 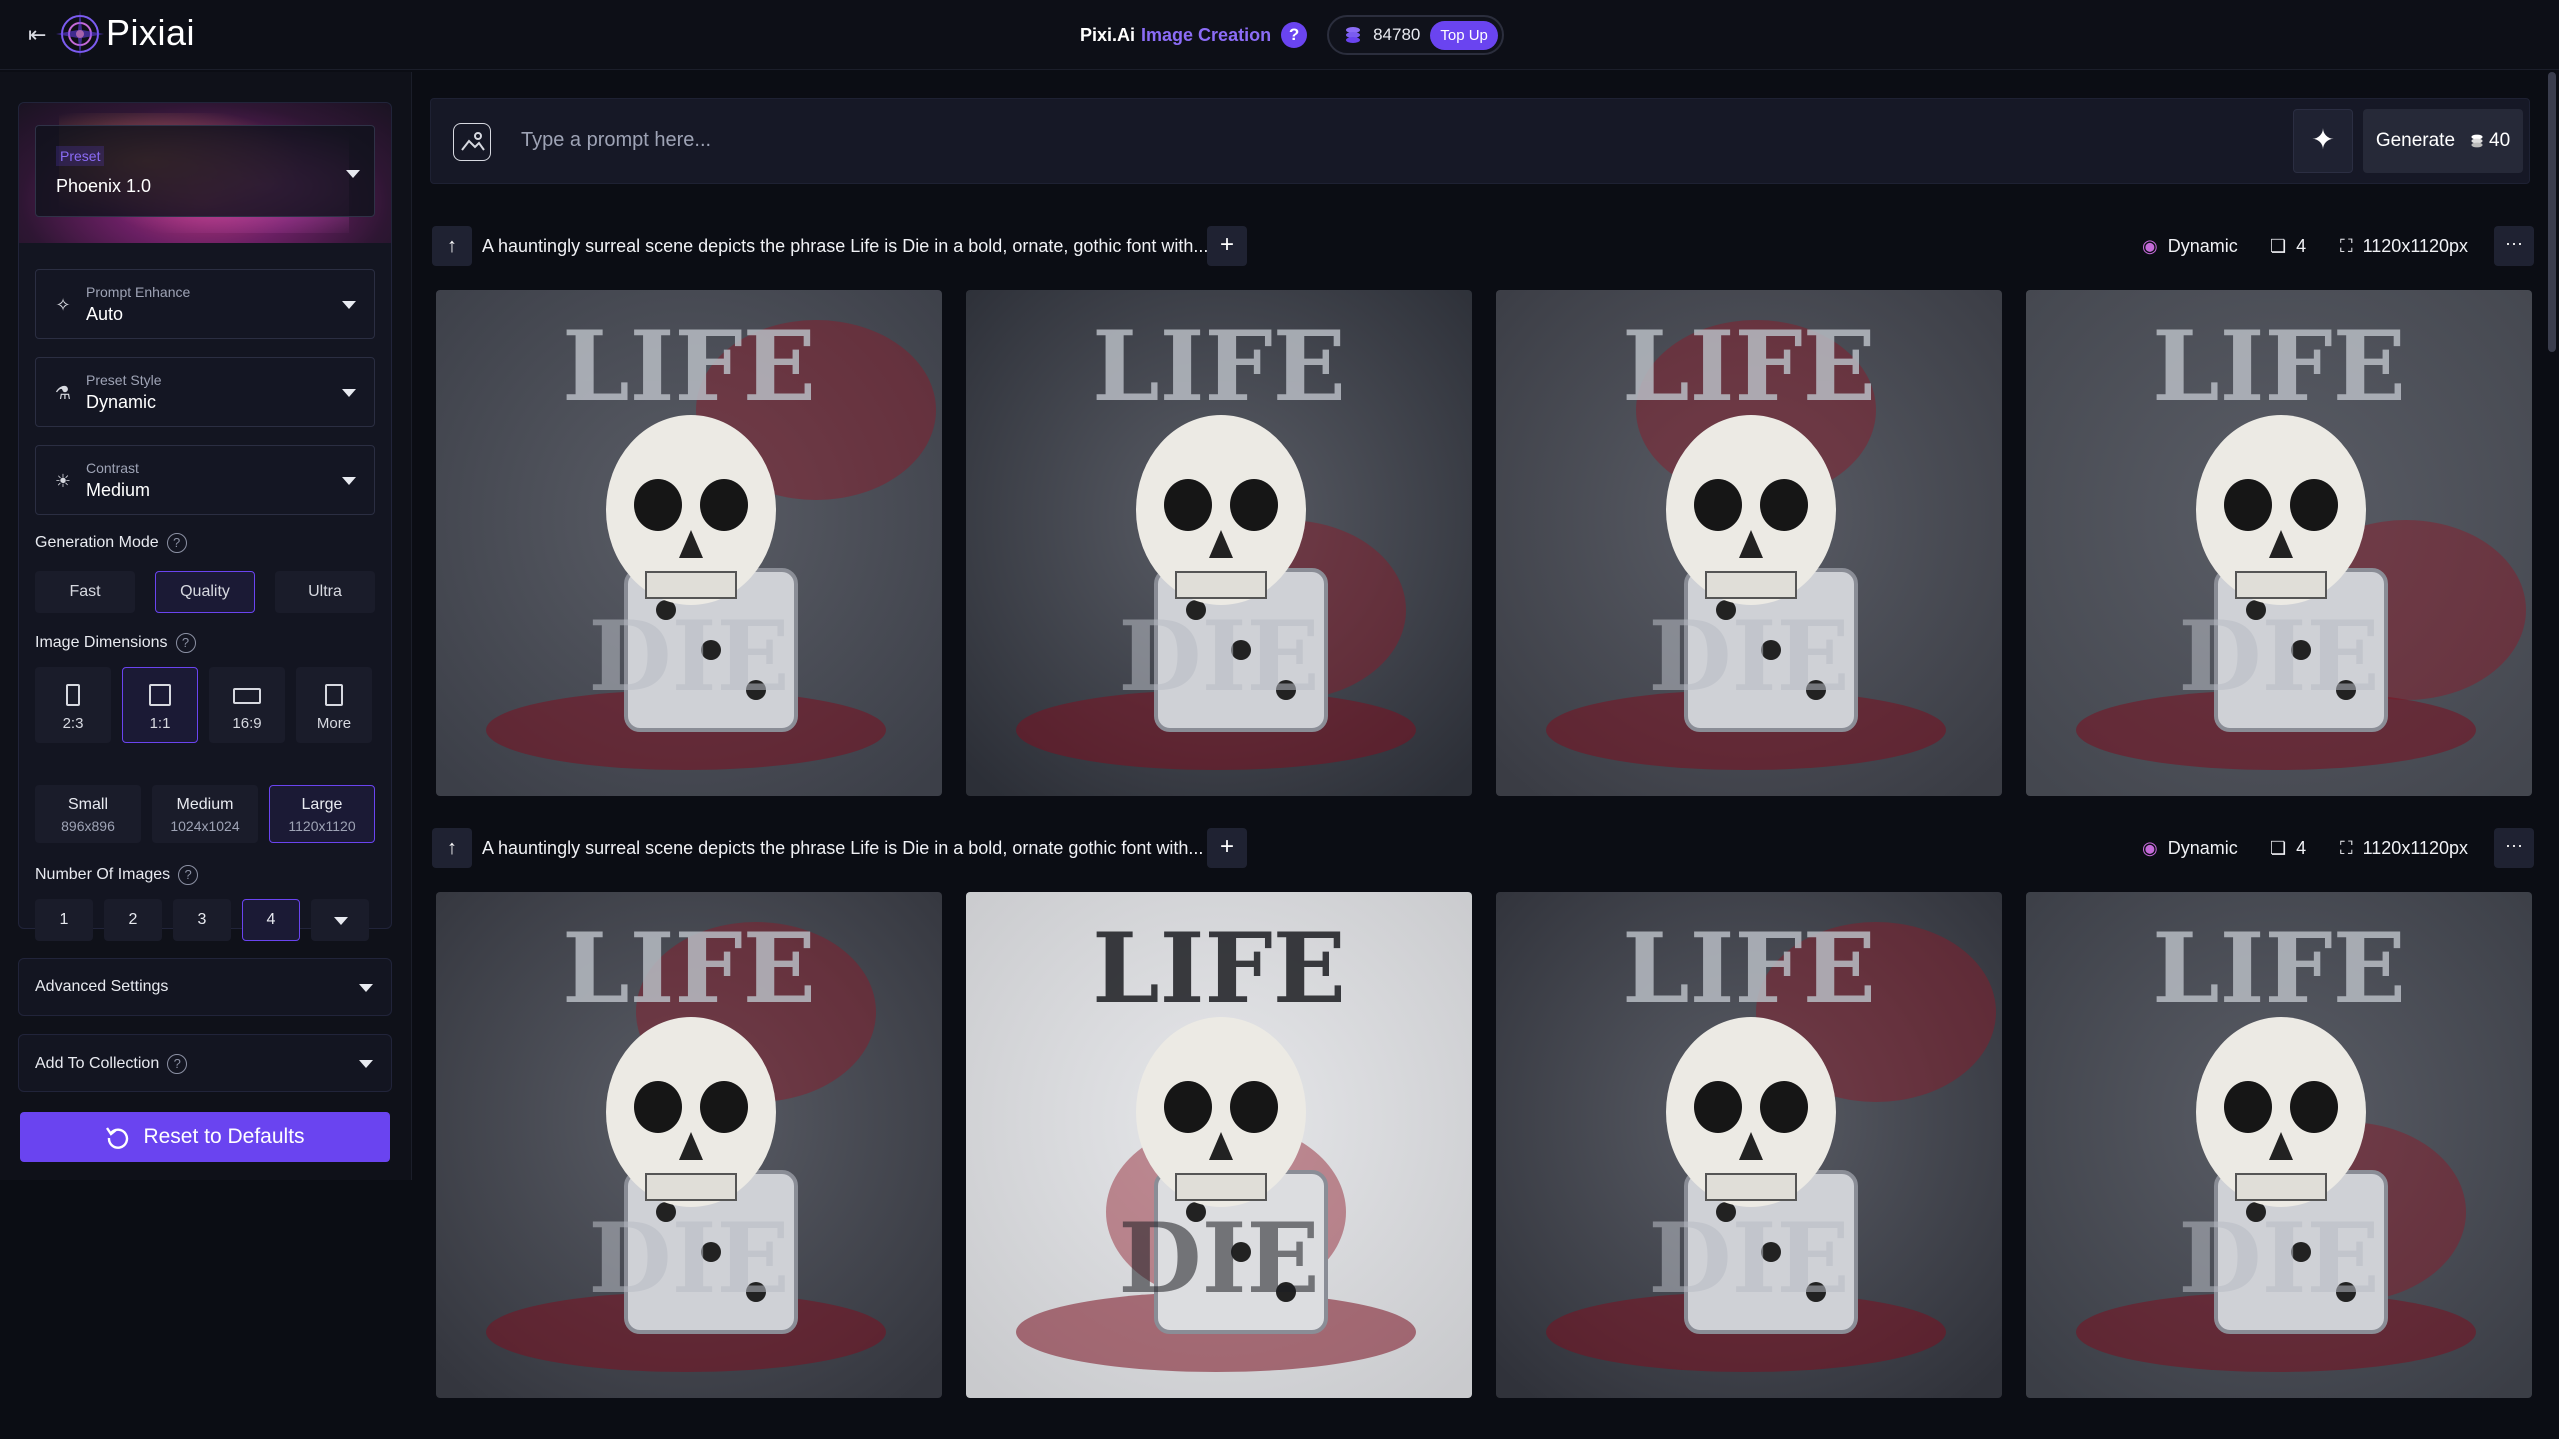 I want to click on number-of-images-label: Number Of Images, so click(x=103, y=874).